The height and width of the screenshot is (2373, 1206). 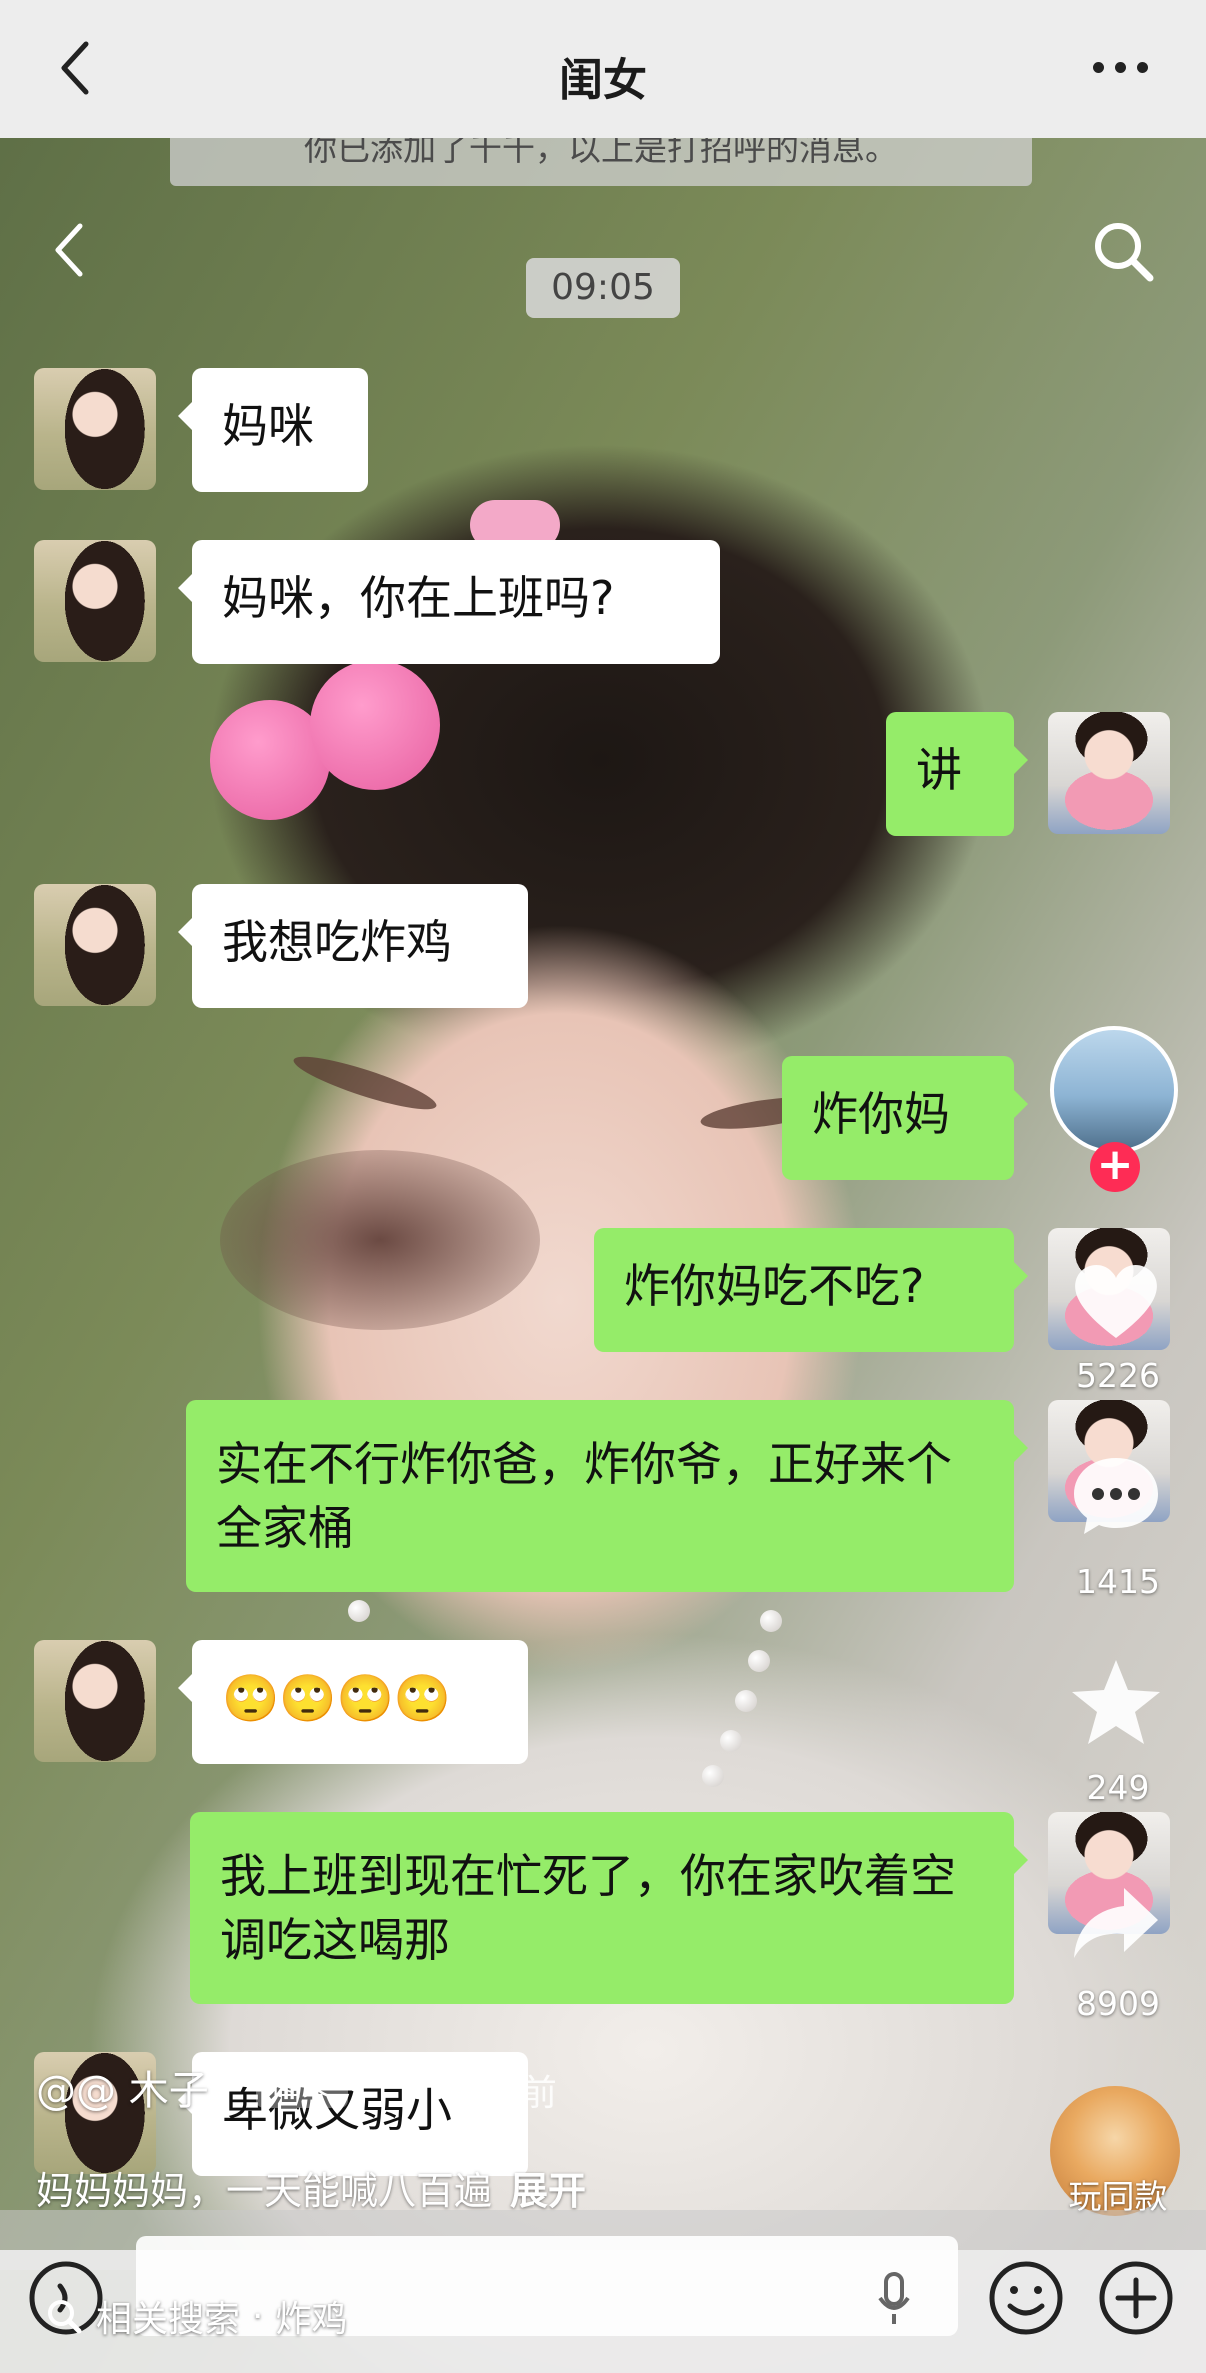 I want to click on message-bubble-incoming: 🙄🙄🙄🙄, so click(x=353, y=1702).